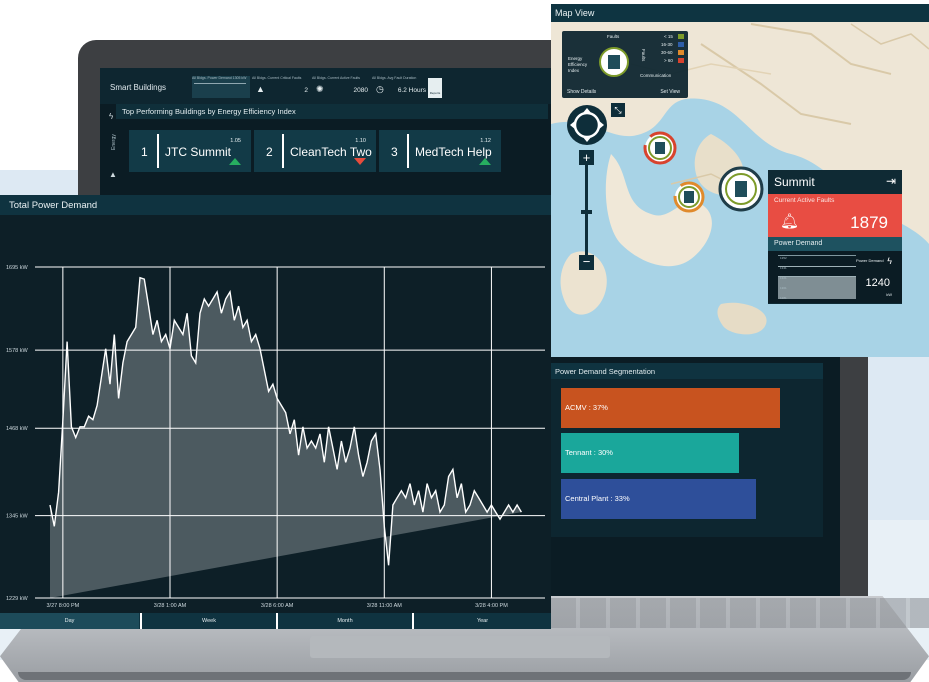 This screenshot has height=682, width=929. Describe the element at coordinates (144, 152) in the screenshot. I see `rank-number: 1` at that location.